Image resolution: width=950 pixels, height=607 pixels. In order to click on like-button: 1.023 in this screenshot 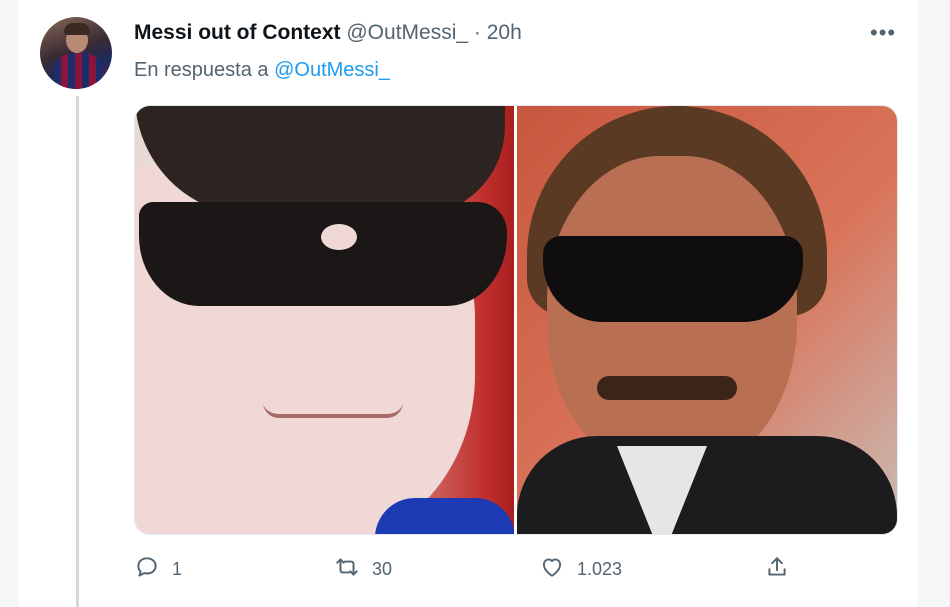, I will do `click(580, 569)`.